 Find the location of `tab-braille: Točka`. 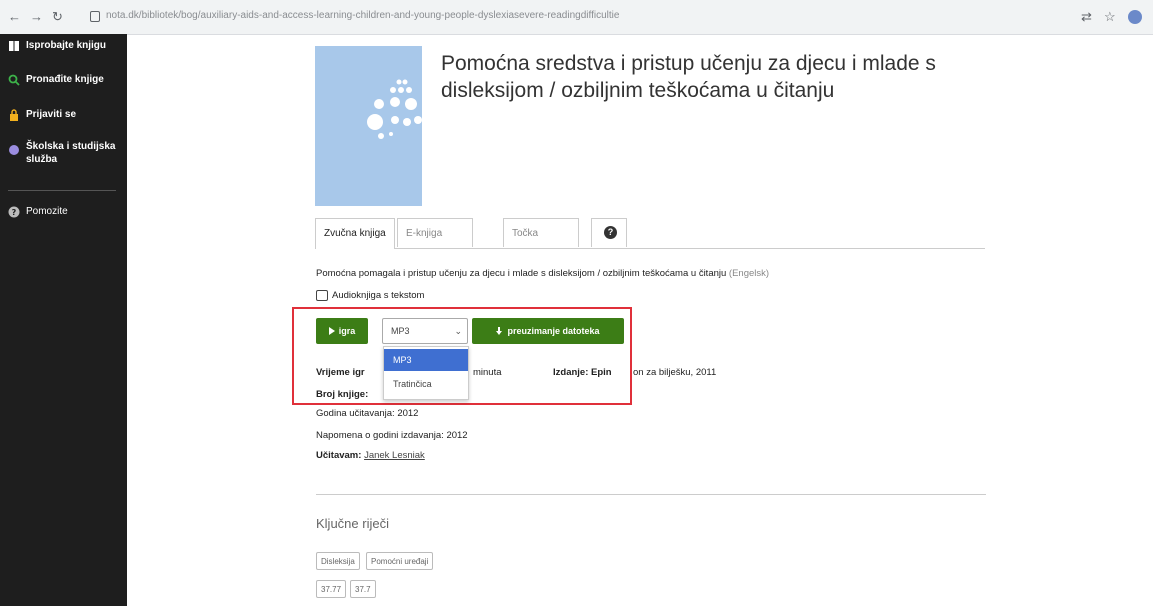

tab-braille: Točka is located at coordinates (541, 232).